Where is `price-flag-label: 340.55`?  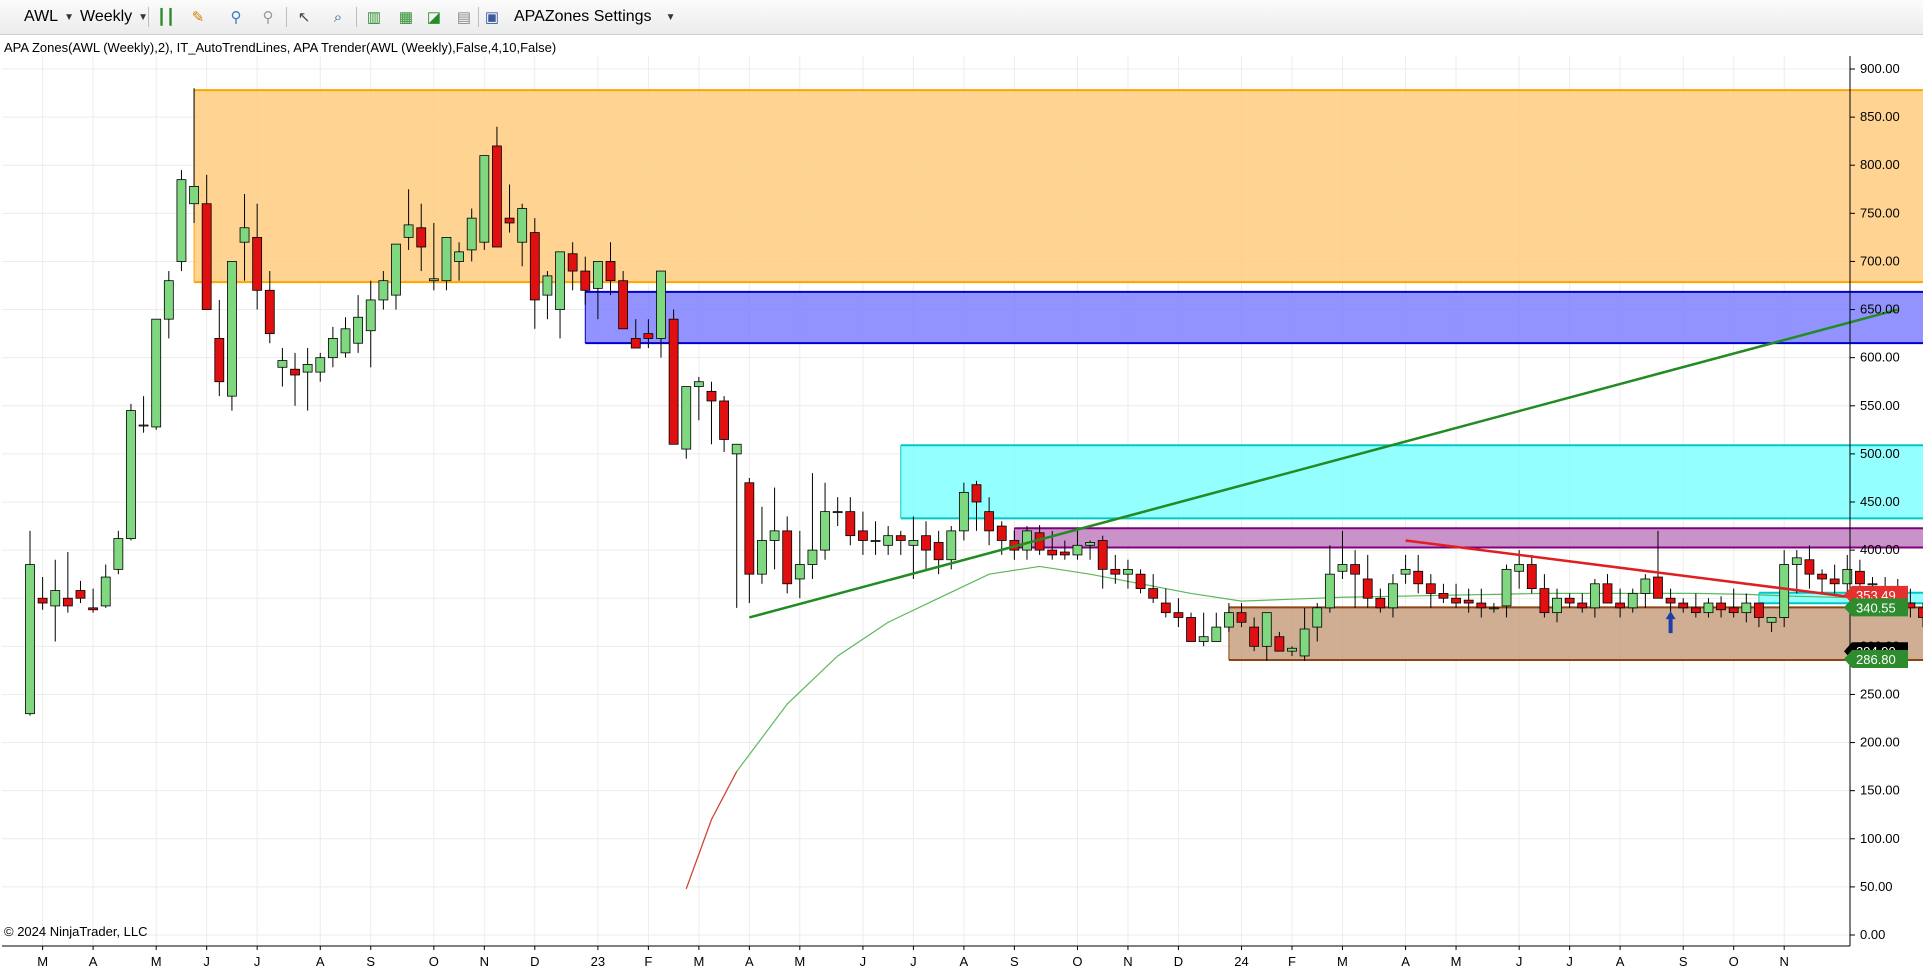
price-flag-label: 340.55 is located at coordinates (1876, 607).